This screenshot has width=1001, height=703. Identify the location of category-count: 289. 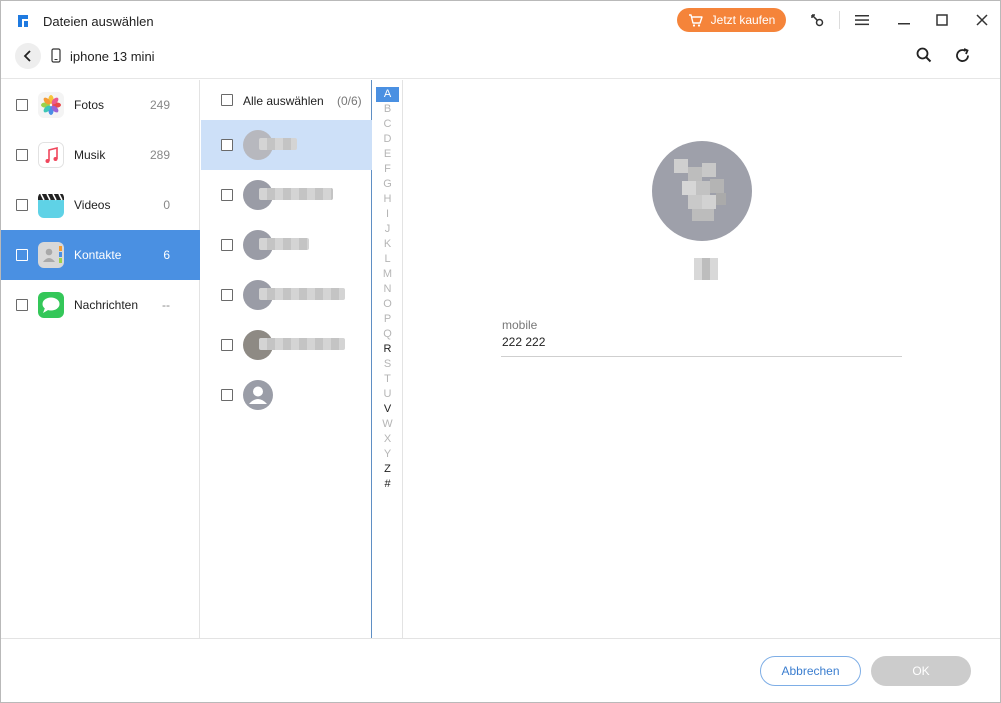
(159, 155).